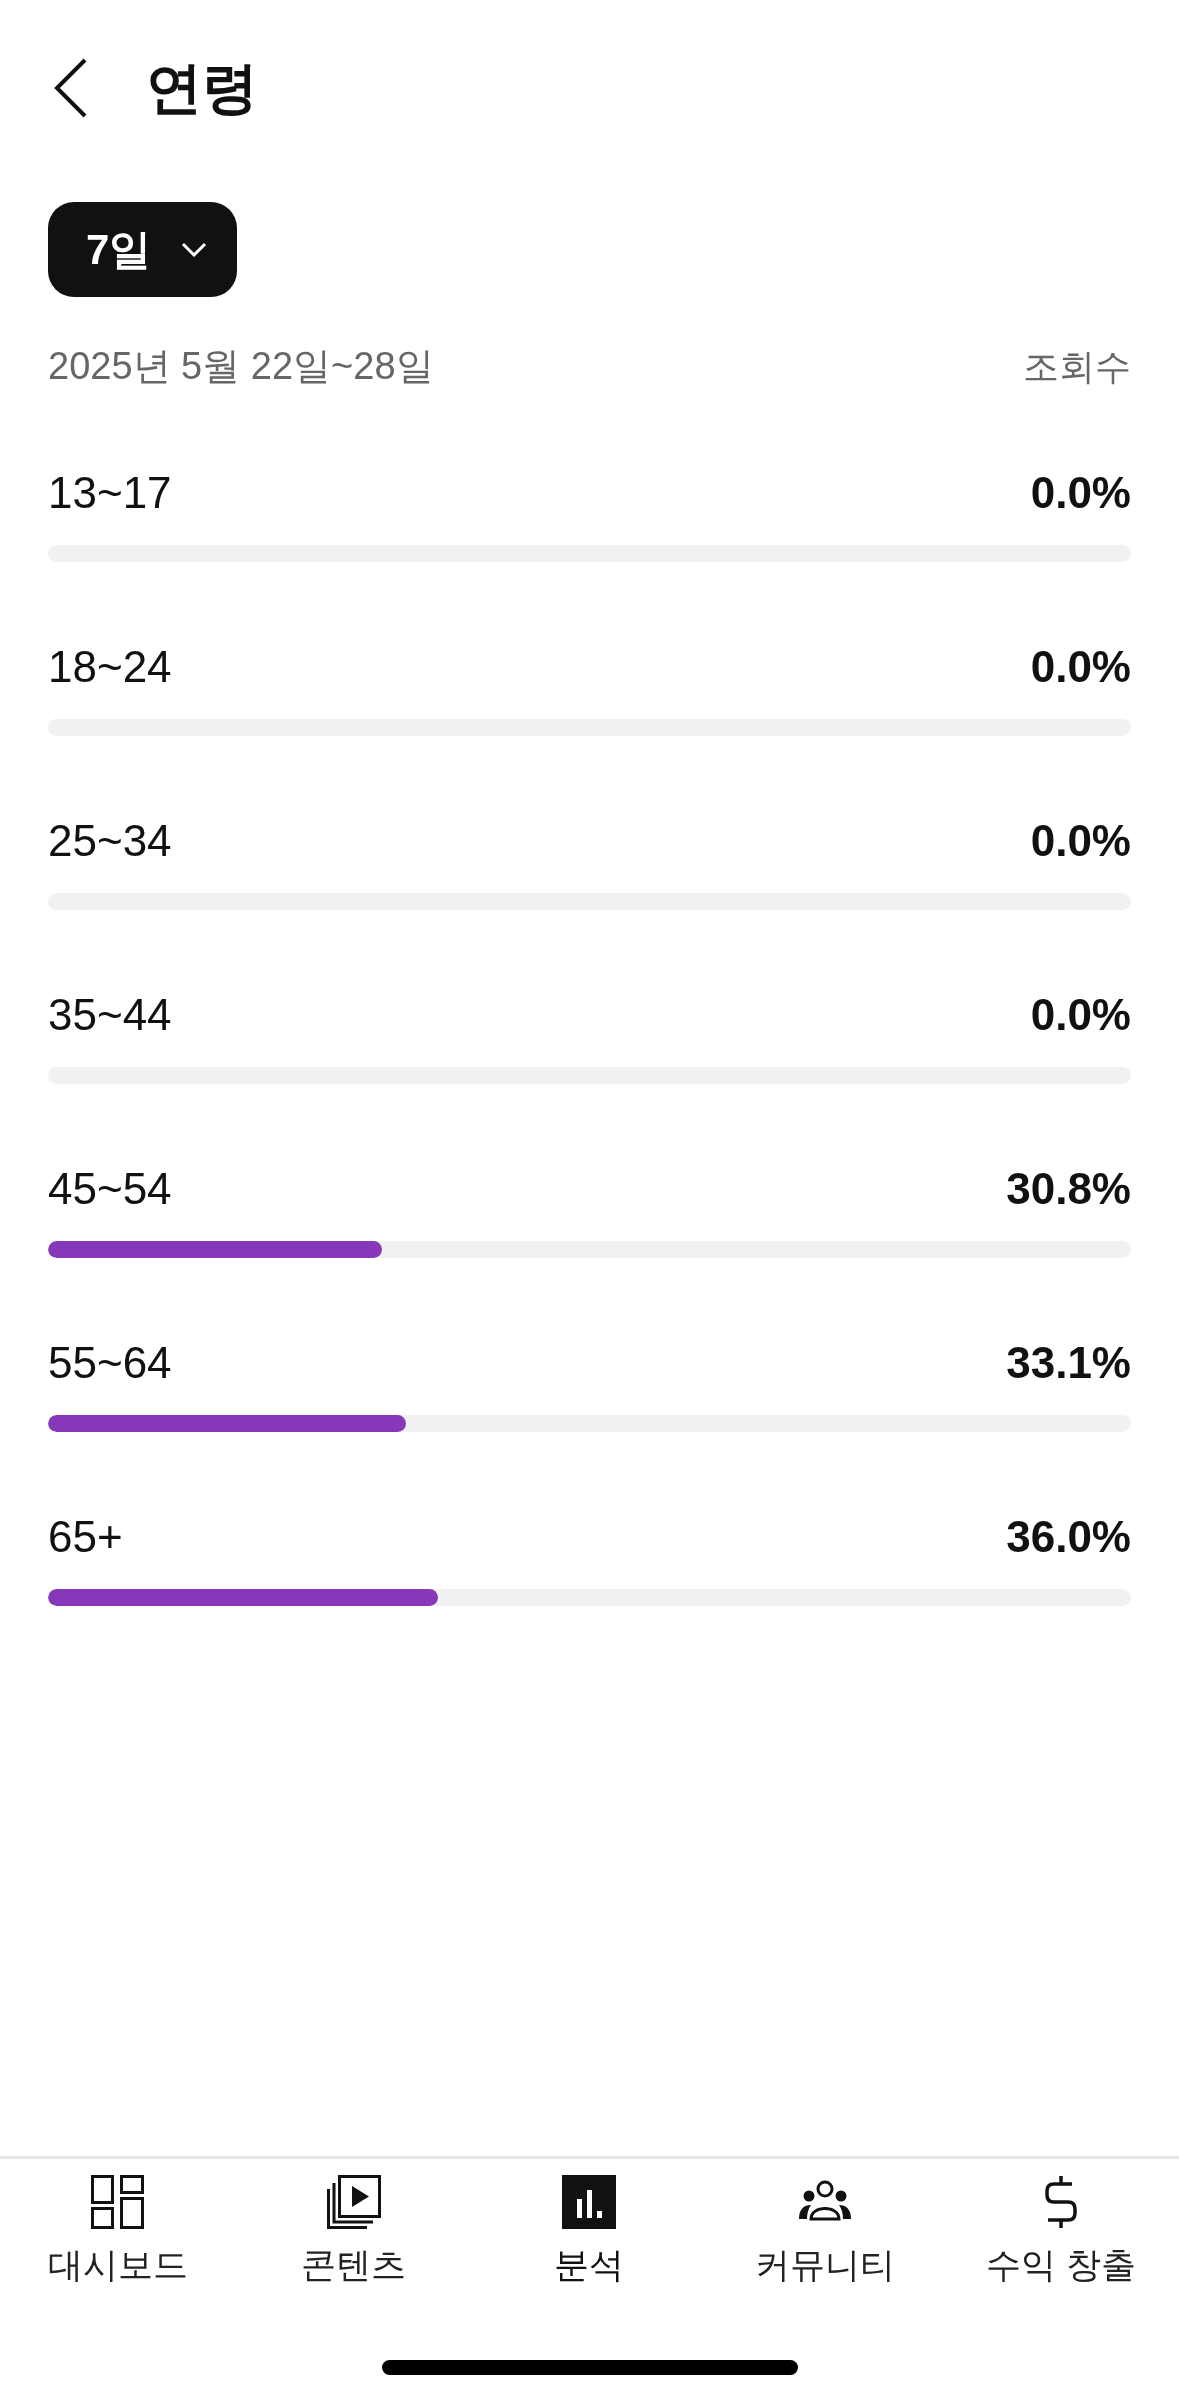 The width and height of the screenshot is (1179, 2400). What do you see at coordinates (117, 2230) in the screenshot?
I see `nav-tab: 대시보드` at bounding box center [117, 2230].